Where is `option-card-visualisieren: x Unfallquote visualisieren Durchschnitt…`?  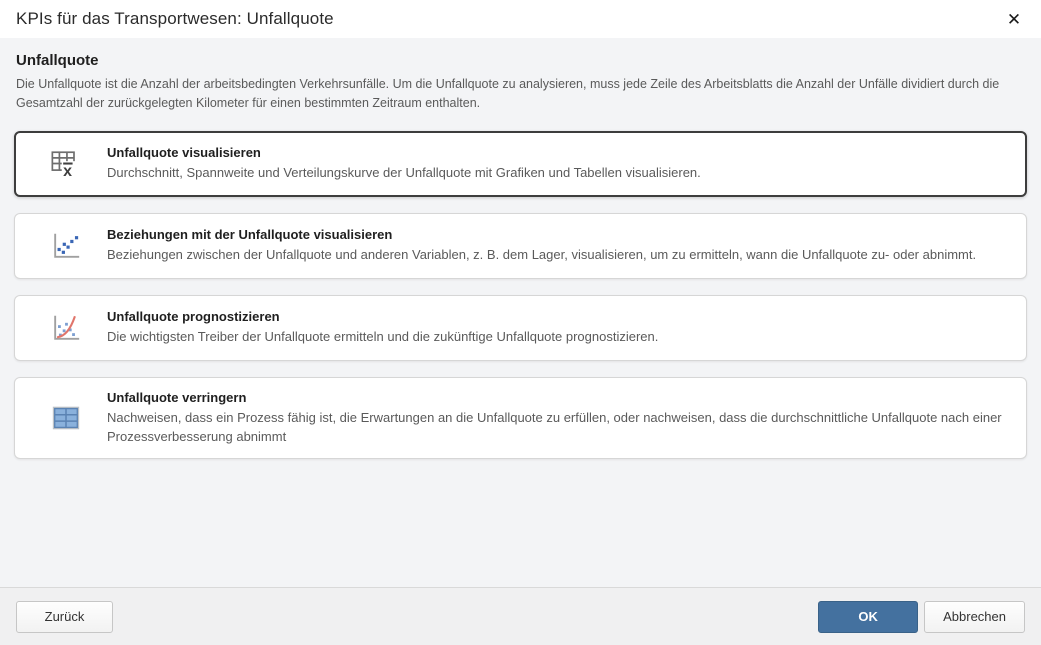
option-card-visualisieren: x Unfallquote visualisieren Durchschnitt… is located at coordinates (520, 163).